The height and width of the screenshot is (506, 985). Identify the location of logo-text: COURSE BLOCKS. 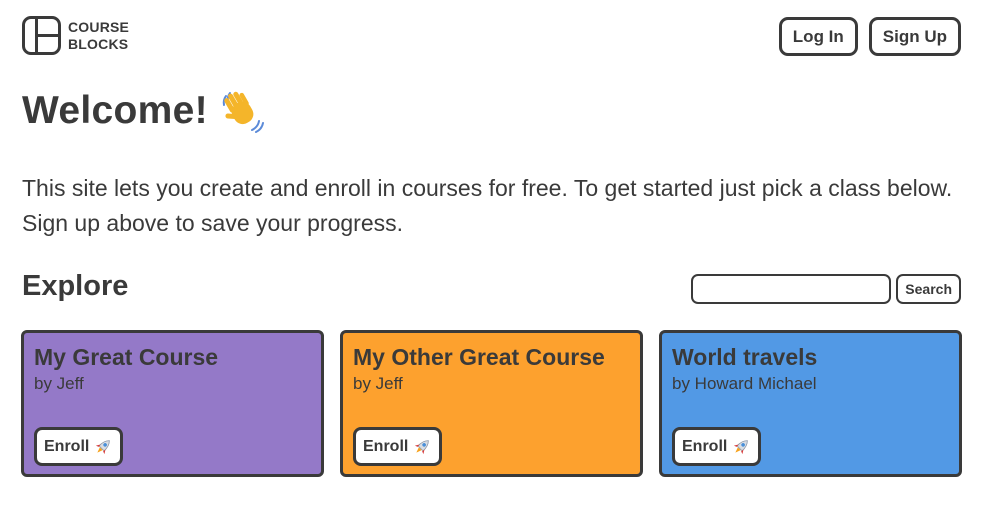
(98, 36).